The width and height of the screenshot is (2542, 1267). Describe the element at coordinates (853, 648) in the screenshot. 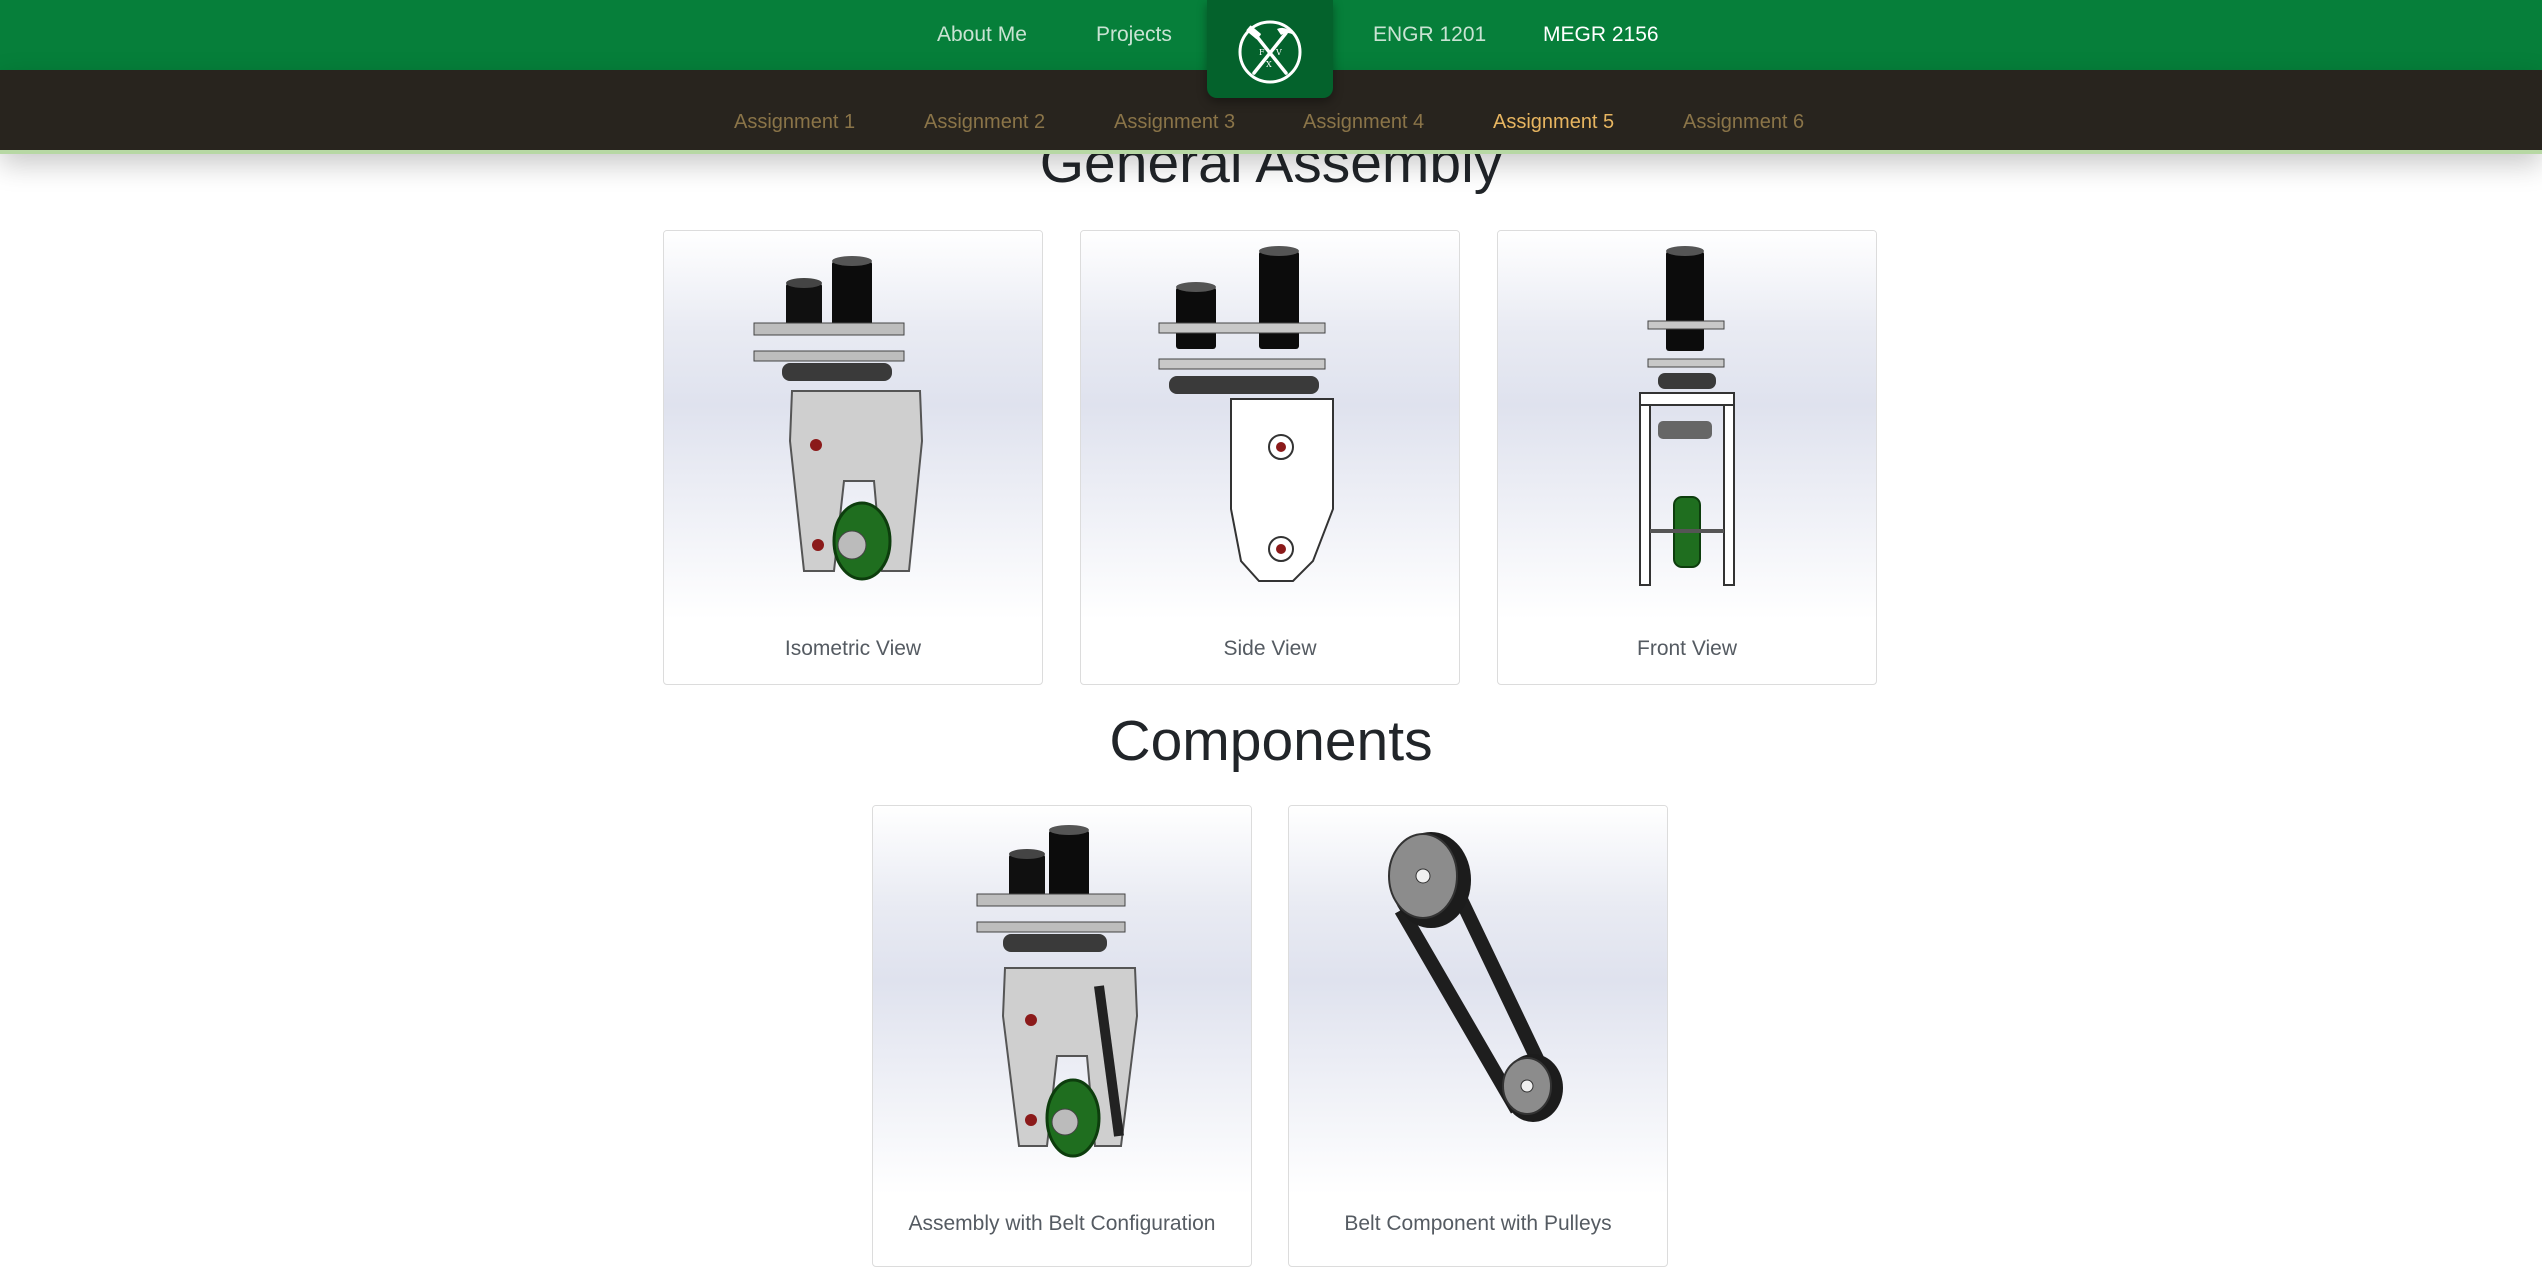

I see `isometric-view-caption: Isometric View` at that location.